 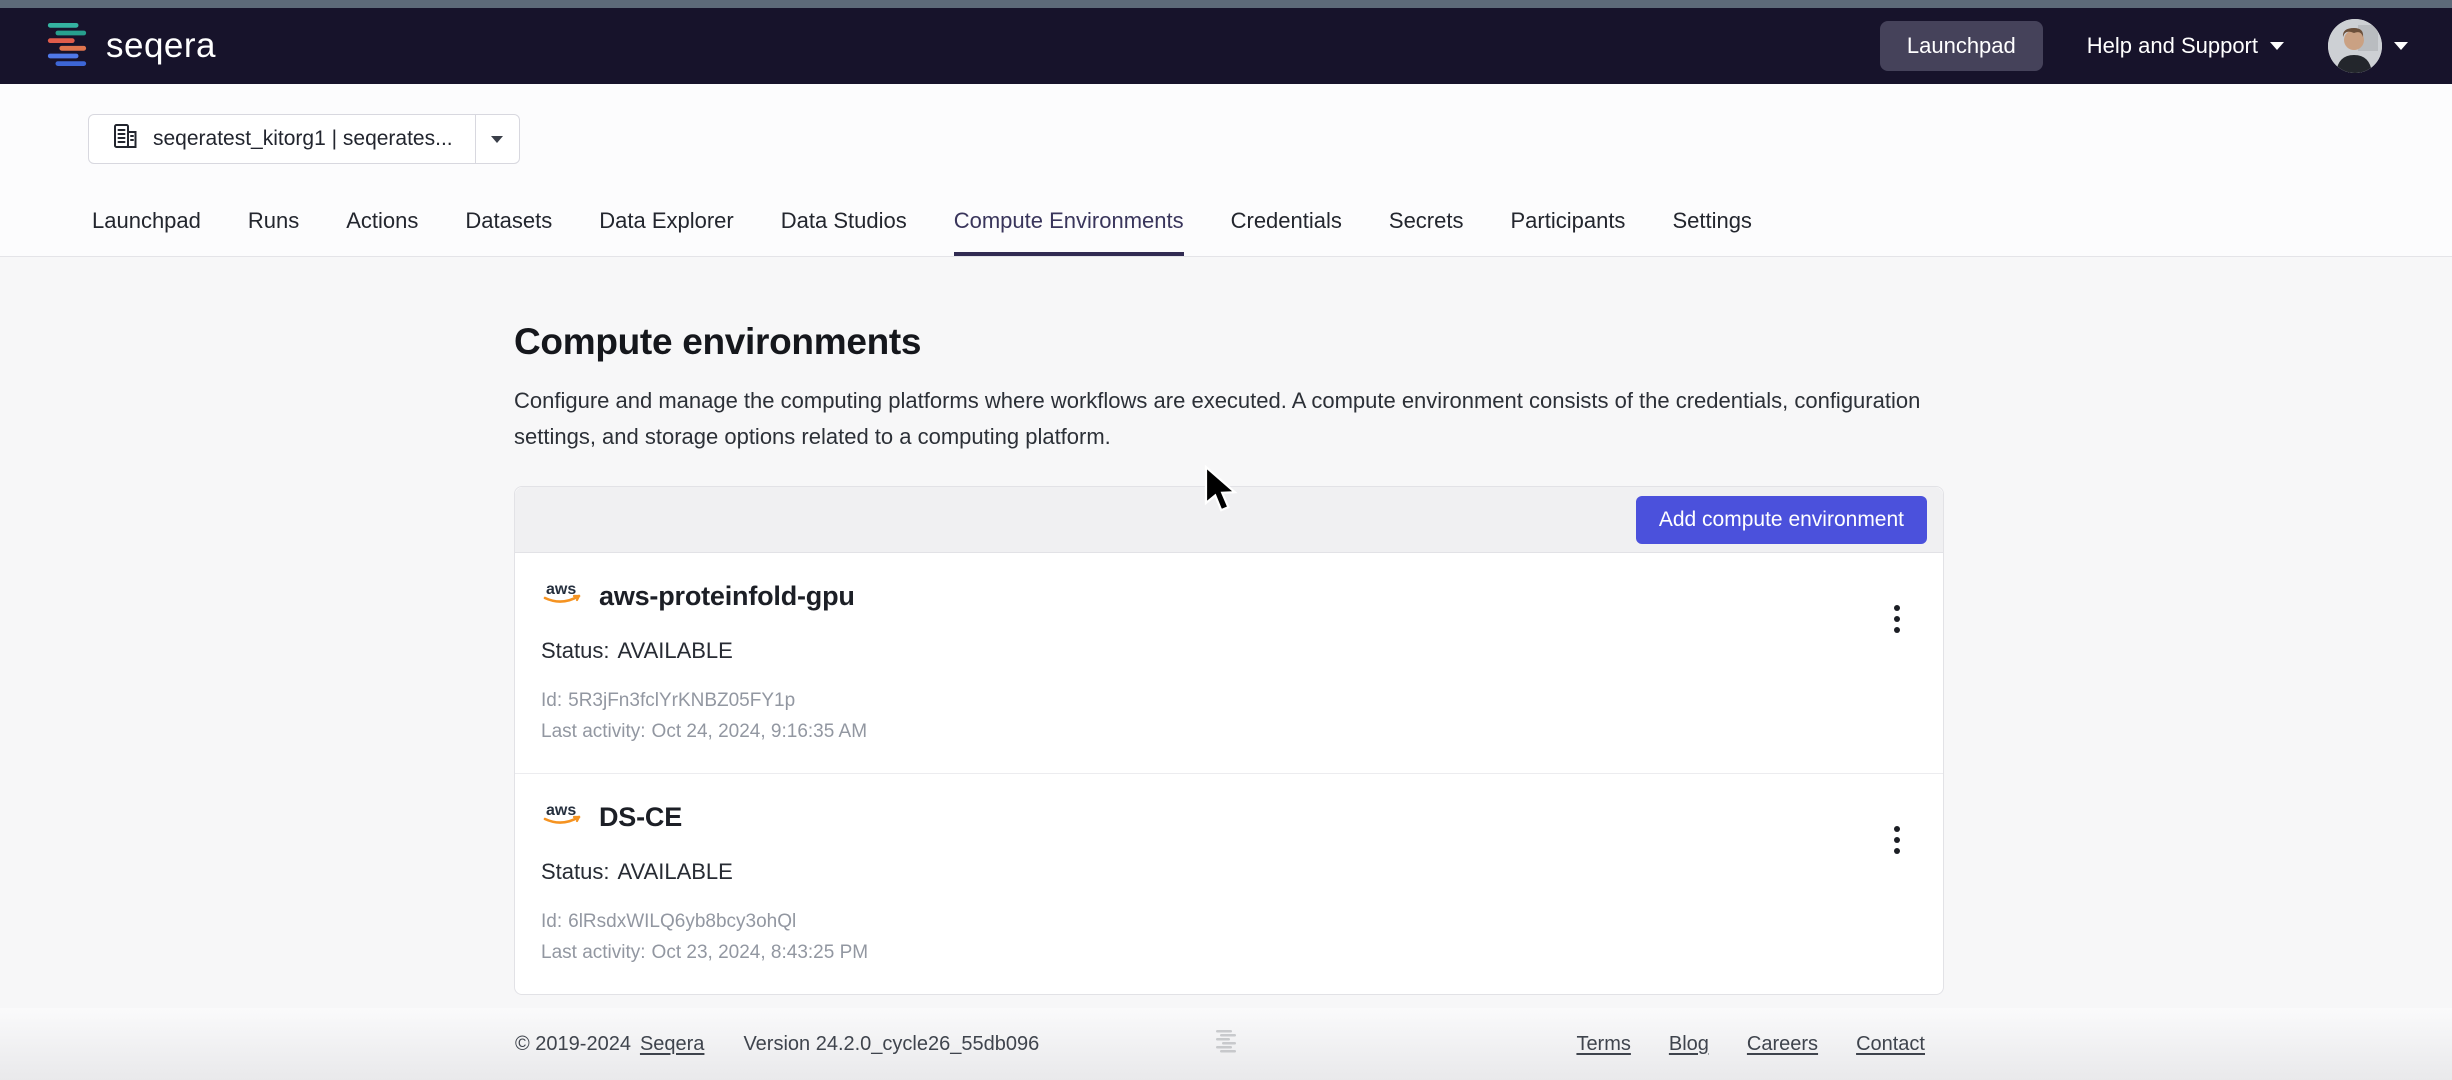 I want to click on terms-link: Terms, so click(x=1603, y=1044).